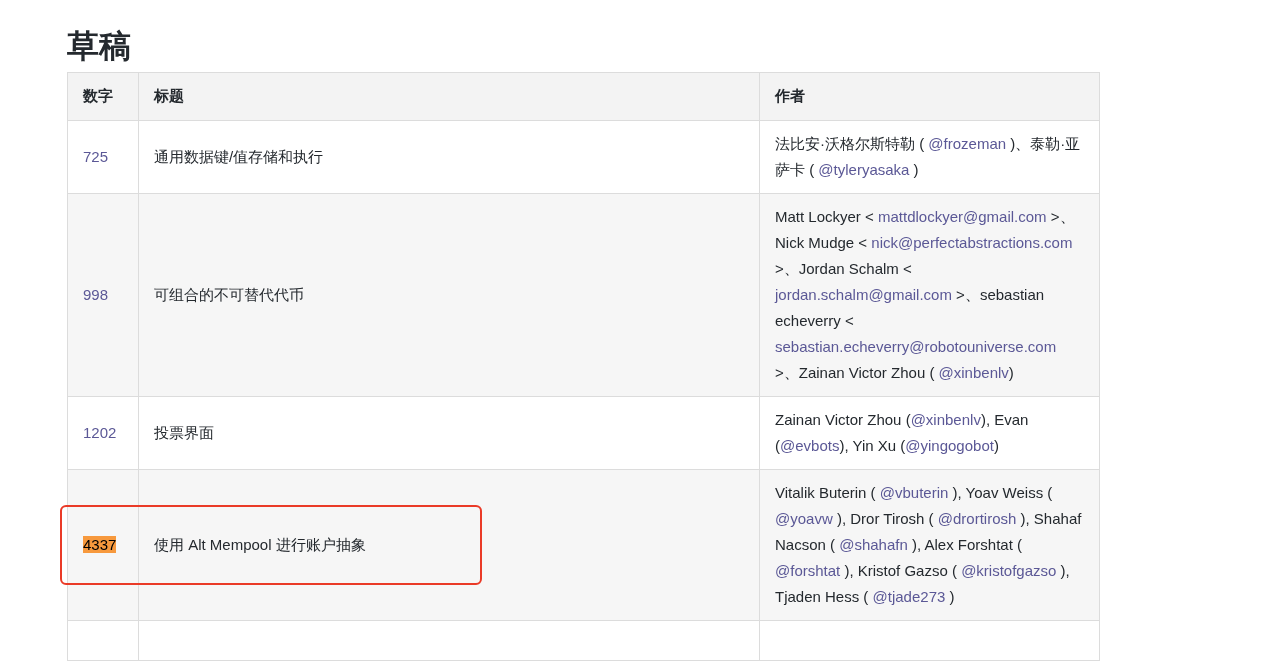 The width and height of the screenshot is (1270, 662). I want to click on proposal-title: 使用 Alt Mempool 进行账户抽象, so click(260, 544).